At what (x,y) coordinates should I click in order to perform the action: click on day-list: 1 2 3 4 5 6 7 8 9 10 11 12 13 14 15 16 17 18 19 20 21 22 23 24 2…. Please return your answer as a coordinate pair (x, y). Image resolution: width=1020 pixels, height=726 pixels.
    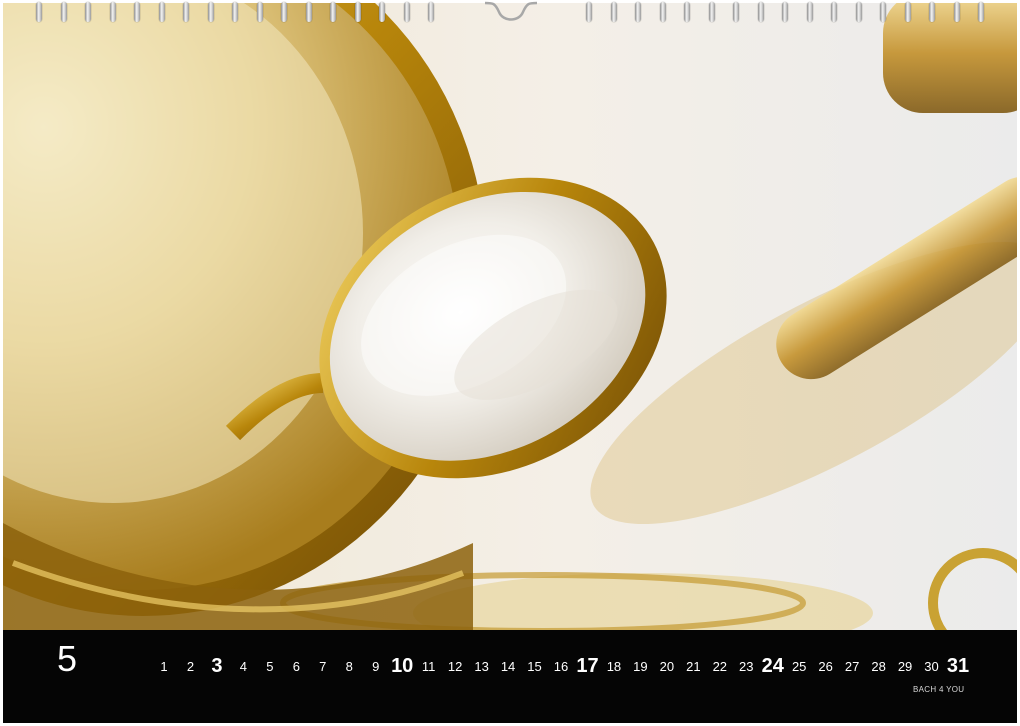
    Looking at the image, I should click on (510, 667).